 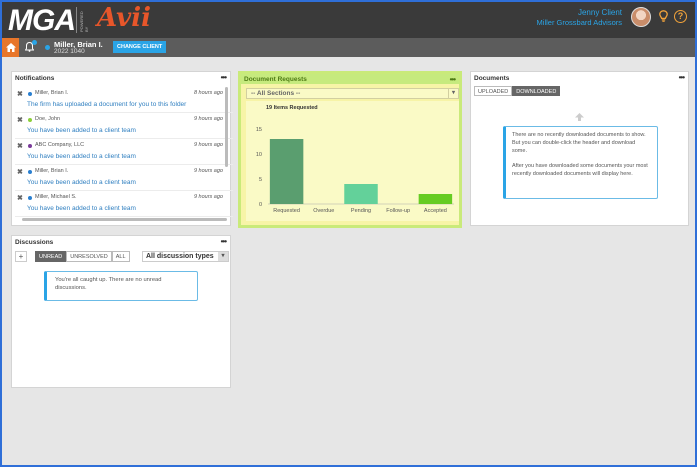 What do you see at coordinates (361, 194) in the screenshot?
I see `bar-pending` at bounding box center [361, 194].